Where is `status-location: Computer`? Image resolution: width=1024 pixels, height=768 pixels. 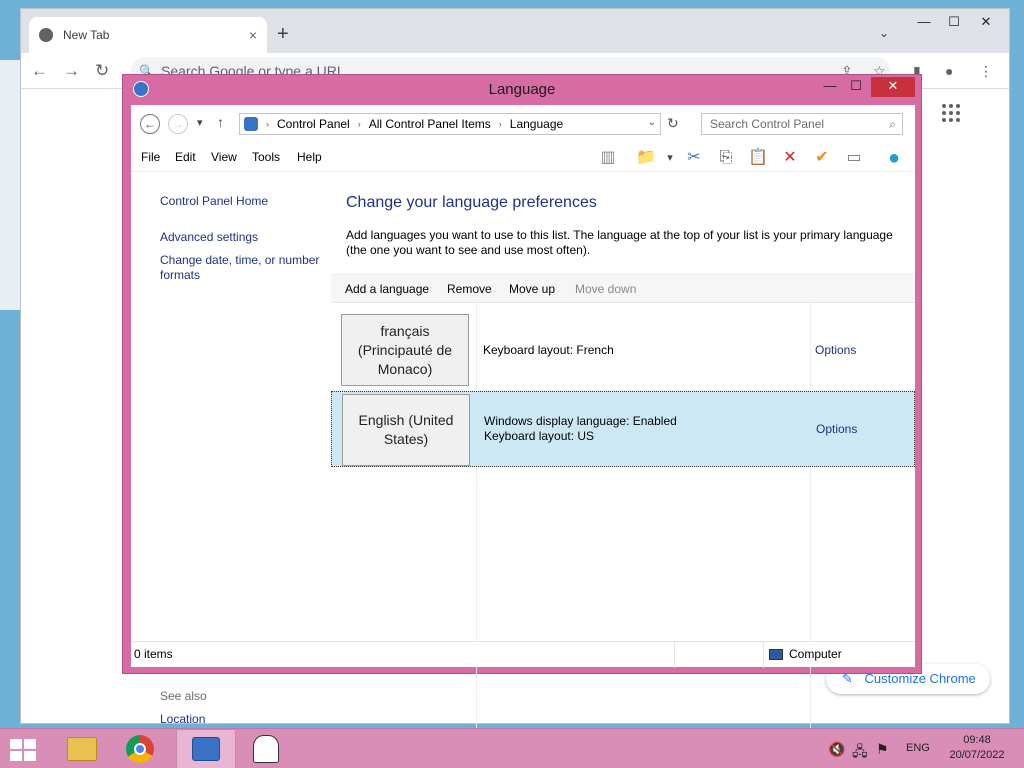 status-location: Computer is located at coordinates (805, 654).